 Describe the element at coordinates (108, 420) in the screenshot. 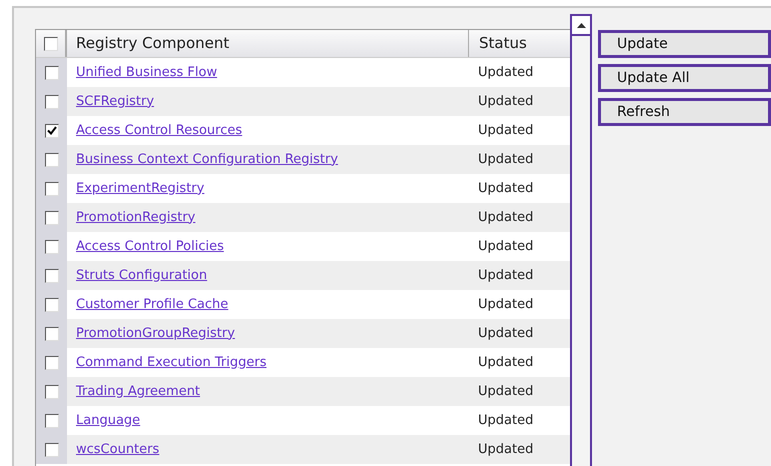

I see `component-link: Language` at that location.